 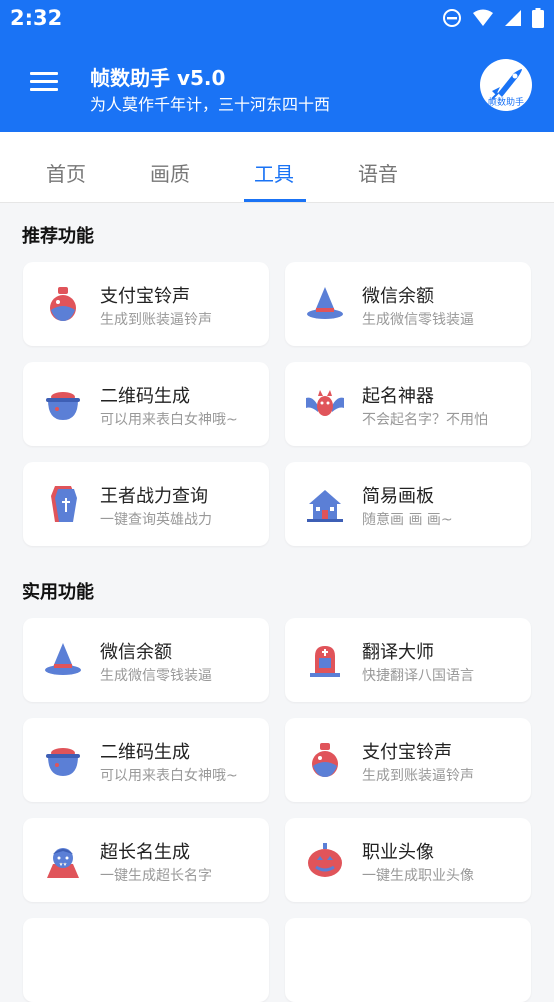 I want to click on card-desc: 一键查询英雄战力, so click(x=156, y=520).